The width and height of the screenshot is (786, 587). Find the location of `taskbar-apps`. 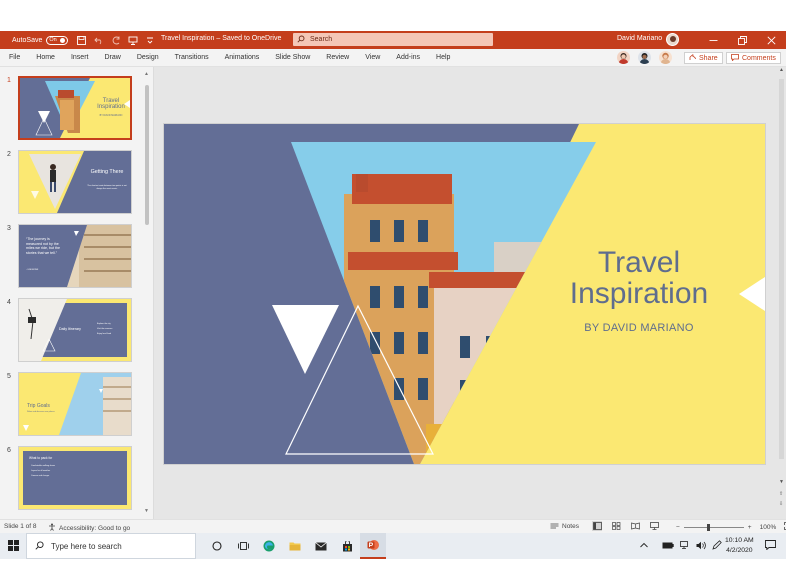

taskbar-apps is located at coordinates (295, 546).